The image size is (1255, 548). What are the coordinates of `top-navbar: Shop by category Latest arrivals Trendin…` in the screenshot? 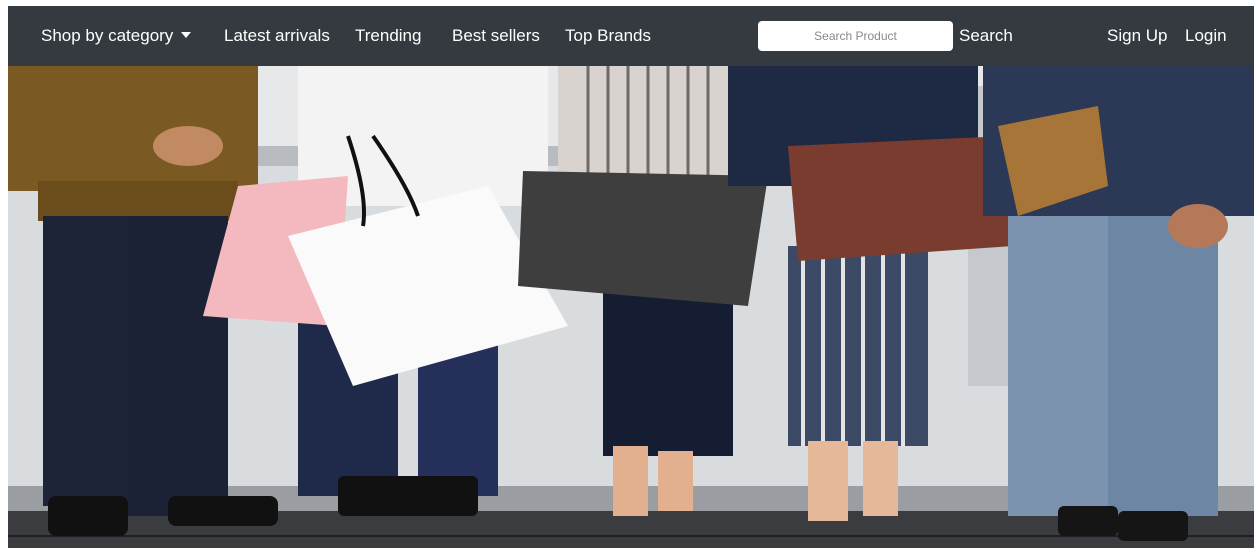 It's located at (631, 36).